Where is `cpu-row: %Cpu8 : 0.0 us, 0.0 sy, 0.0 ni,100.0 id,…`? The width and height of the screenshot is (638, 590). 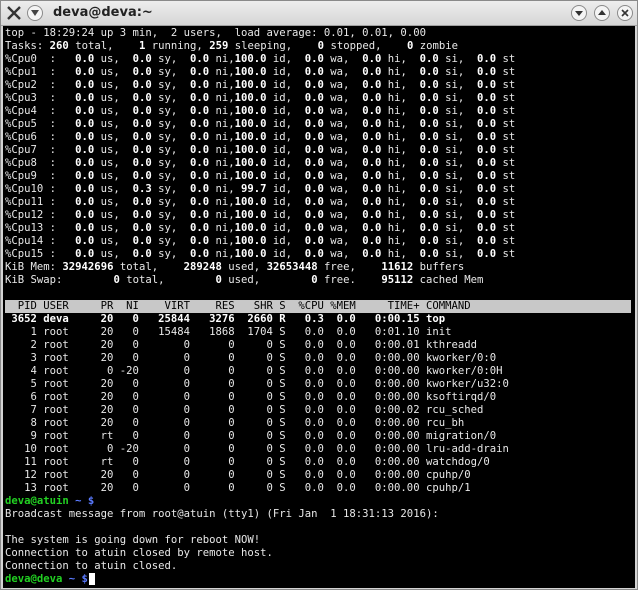 cpu-row: %Cpu8 : 0.0 us, 0.0 sy, 0.0 ni,100.0 id,… is located at coordinates (260, 163).